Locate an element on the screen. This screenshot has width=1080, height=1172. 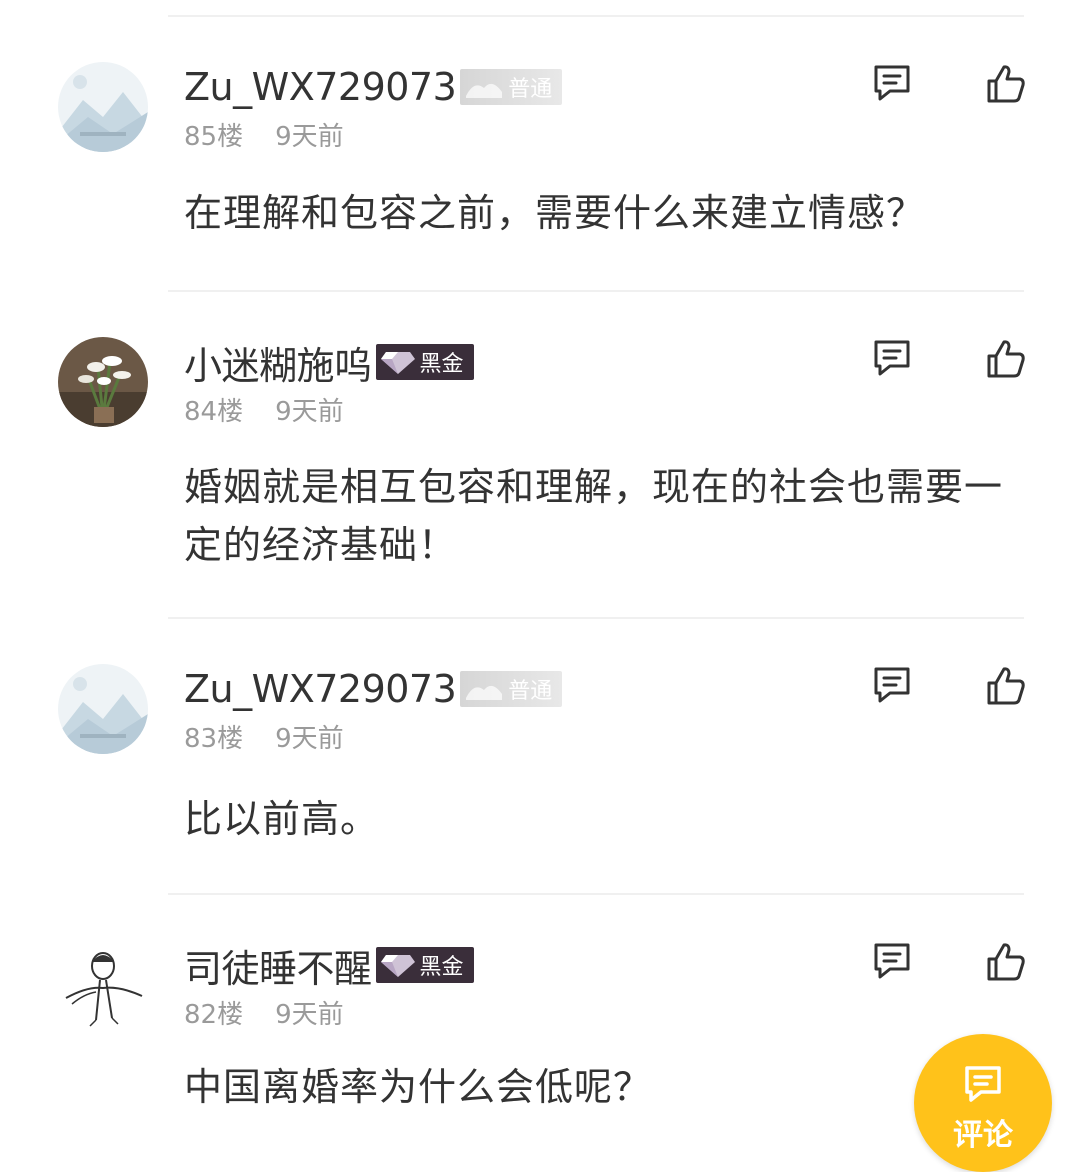
user-name-row: 司徒睡不醒 黑金 is located at coordinates (329, 965).